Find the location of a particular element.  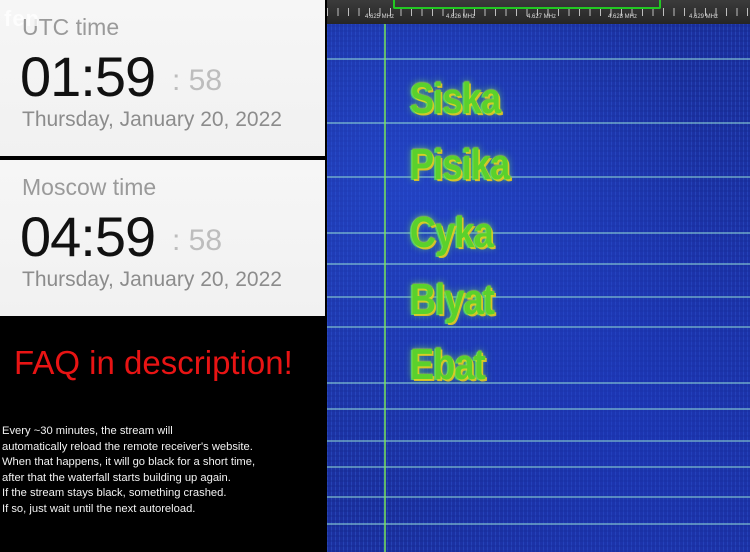

faq-banner: FAQ in description! is located at coordinates (153, 362).